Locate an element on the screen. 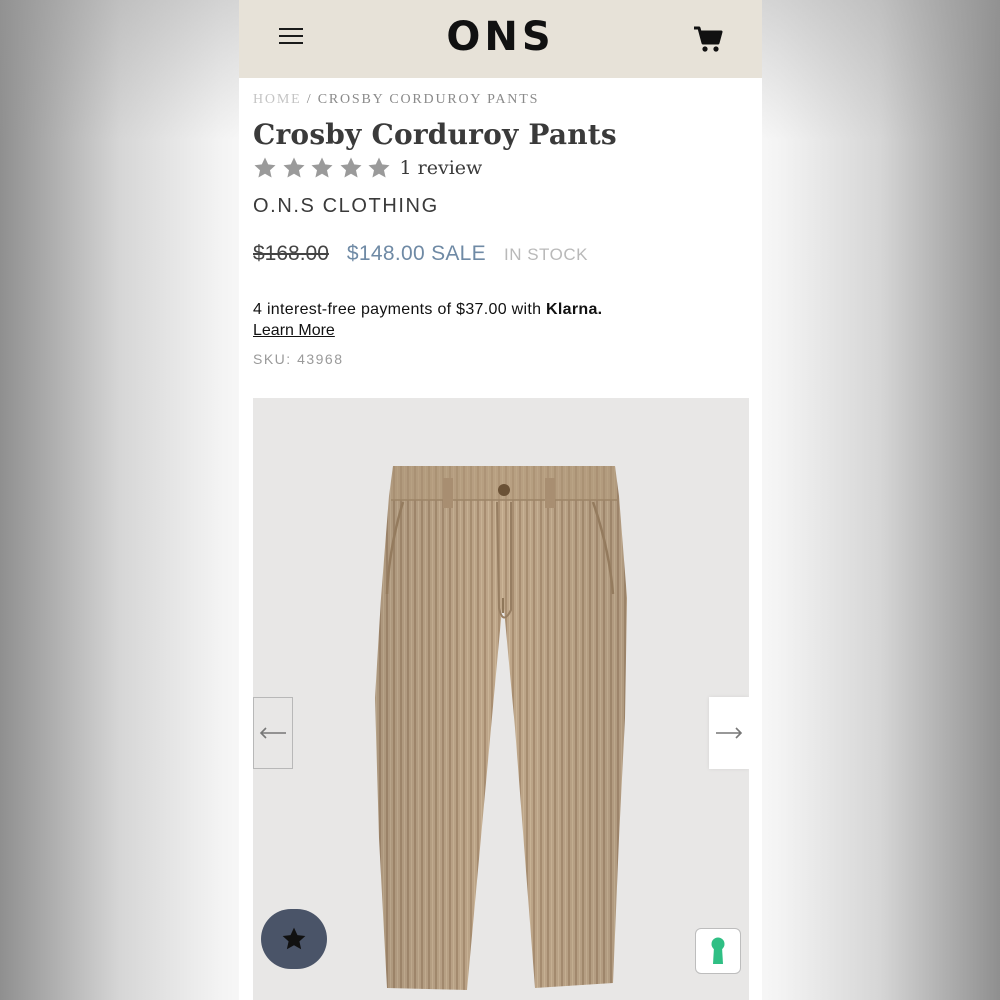 This screenshot has height=1000, width=1000. reviews-floating-button is located at coordinates (294, 939).